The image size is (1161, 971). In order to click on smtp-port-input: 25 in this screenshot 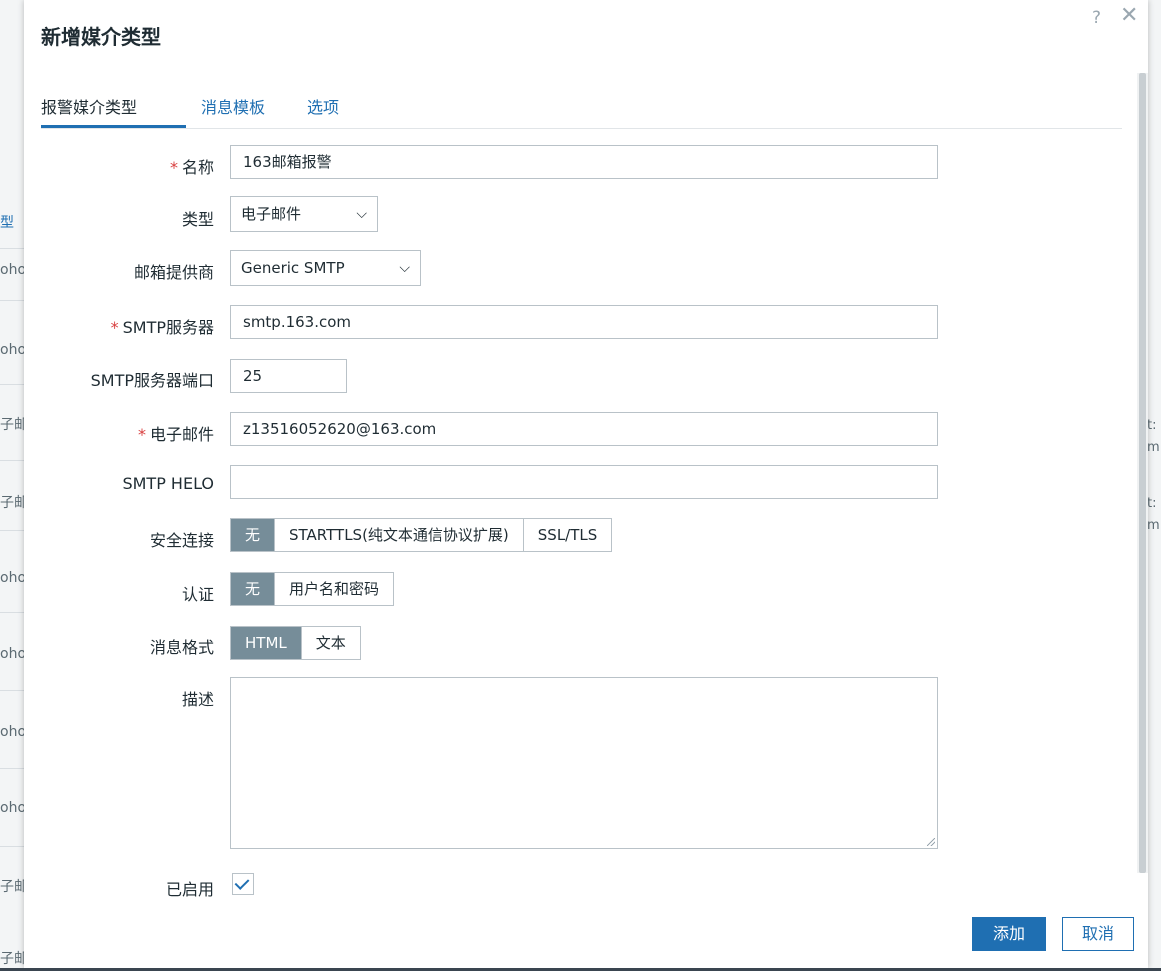, I will do `click(288, 376)`.